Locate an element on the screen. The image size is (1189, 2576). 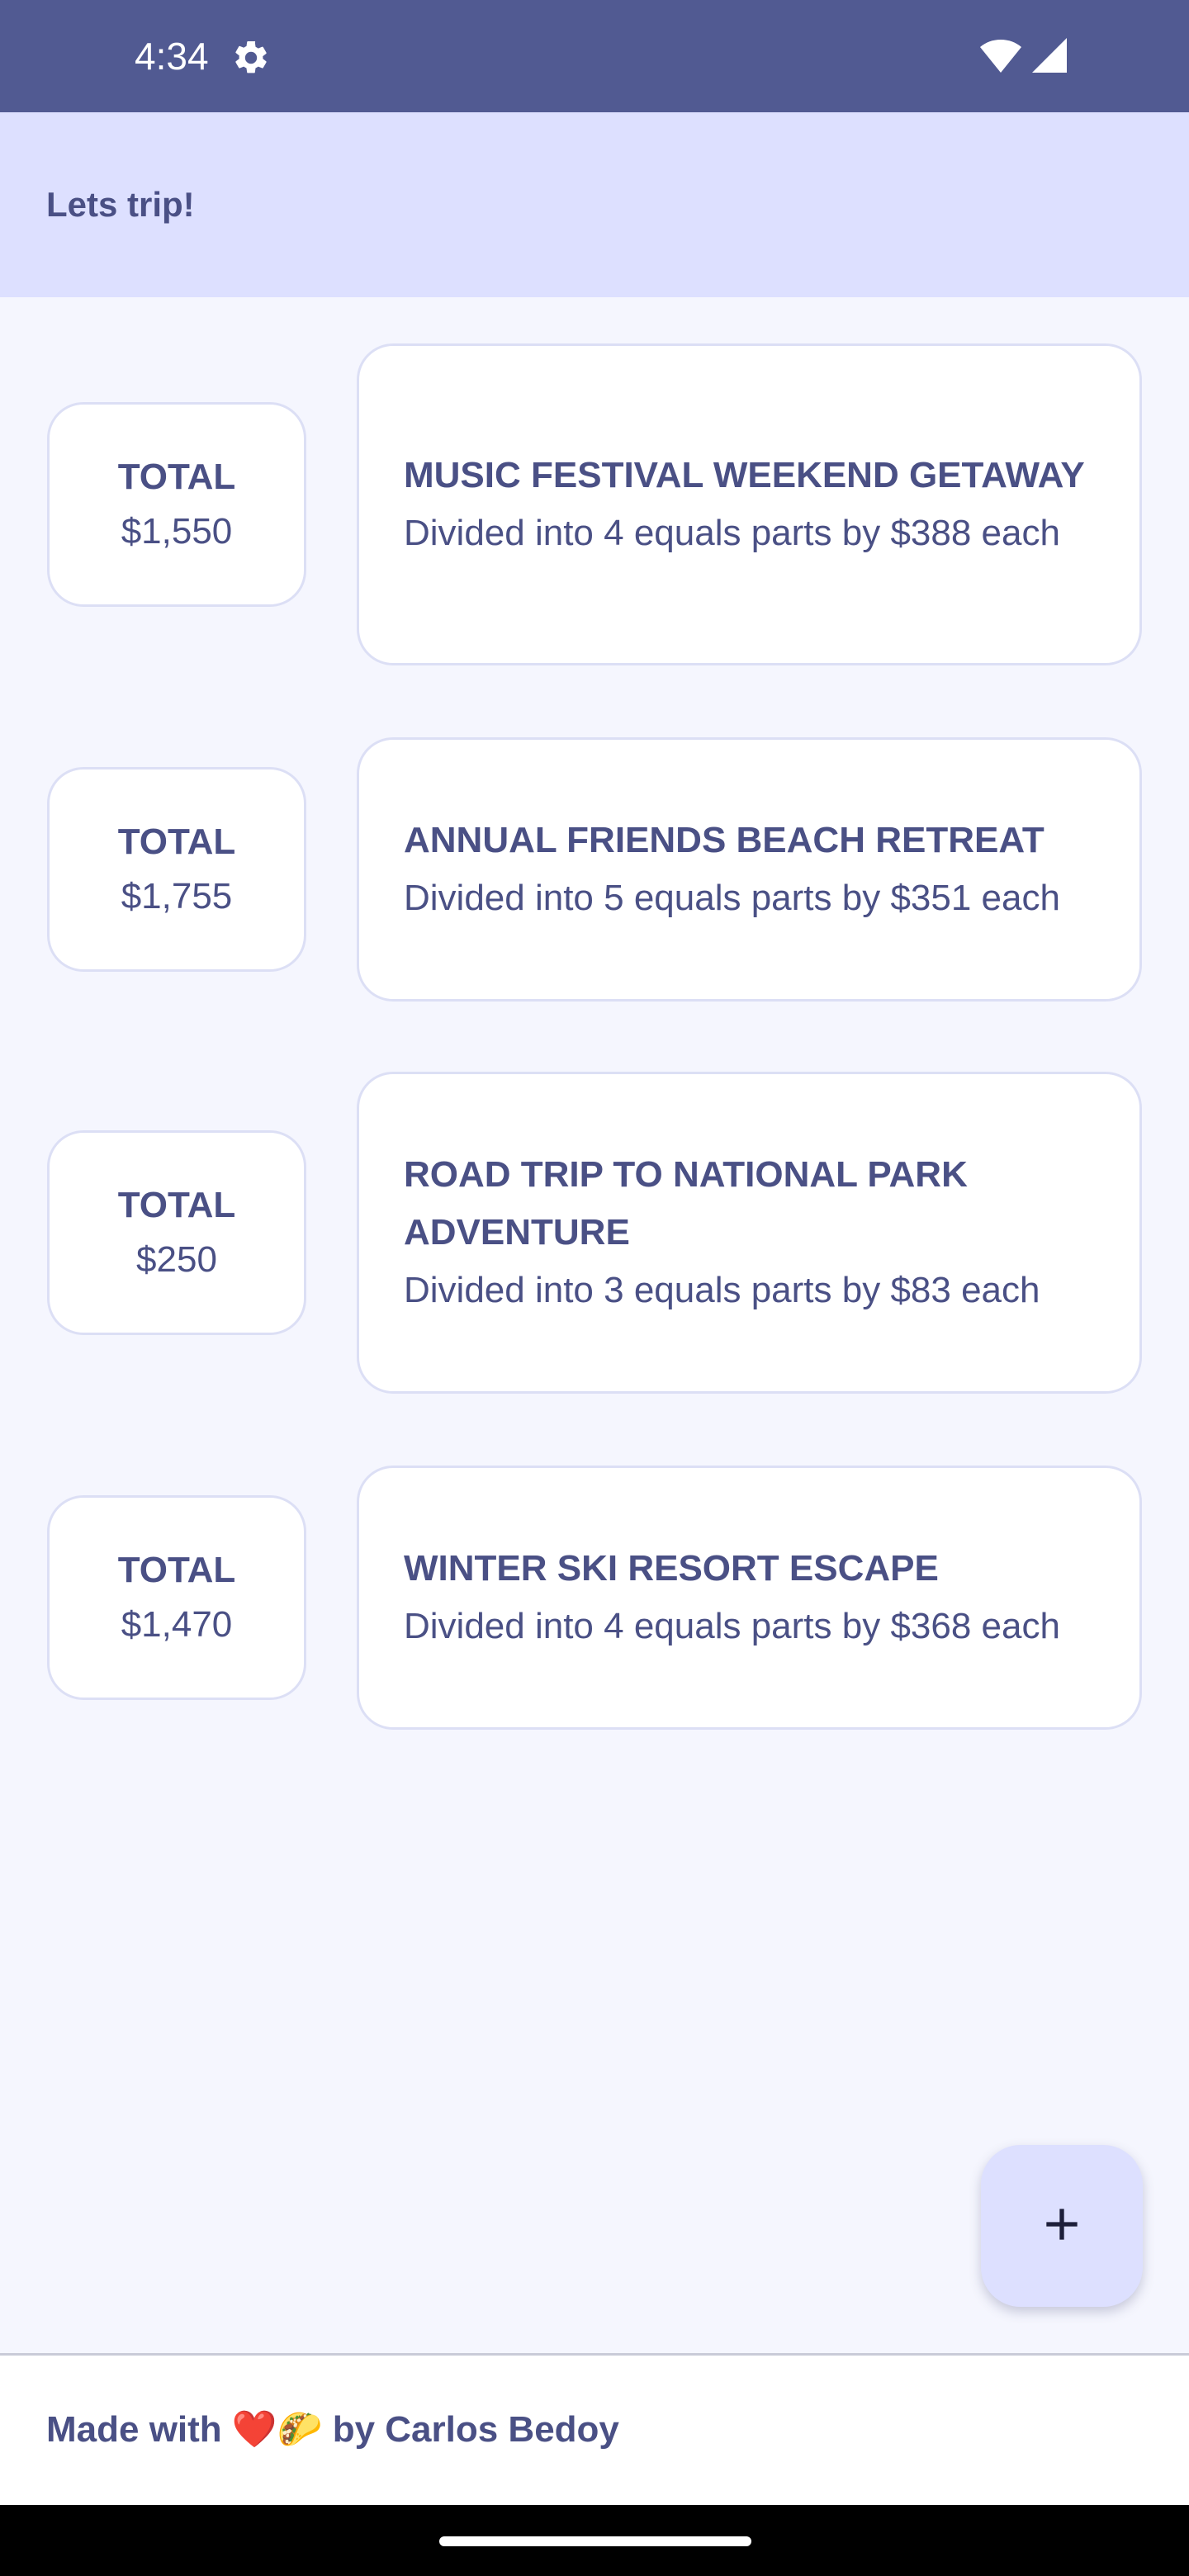
trip-name: ANNUAL FRIENDS BEACH RETREAT is located at coordinates (724, 840).